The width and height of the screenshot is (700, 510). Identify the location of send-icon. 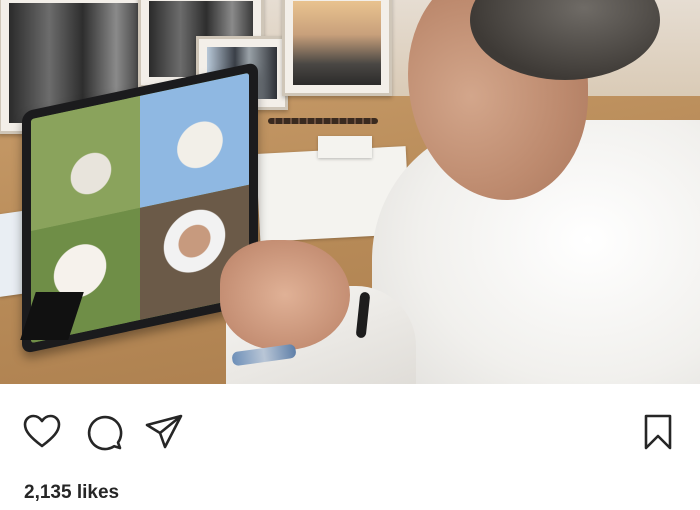
(164, 431).